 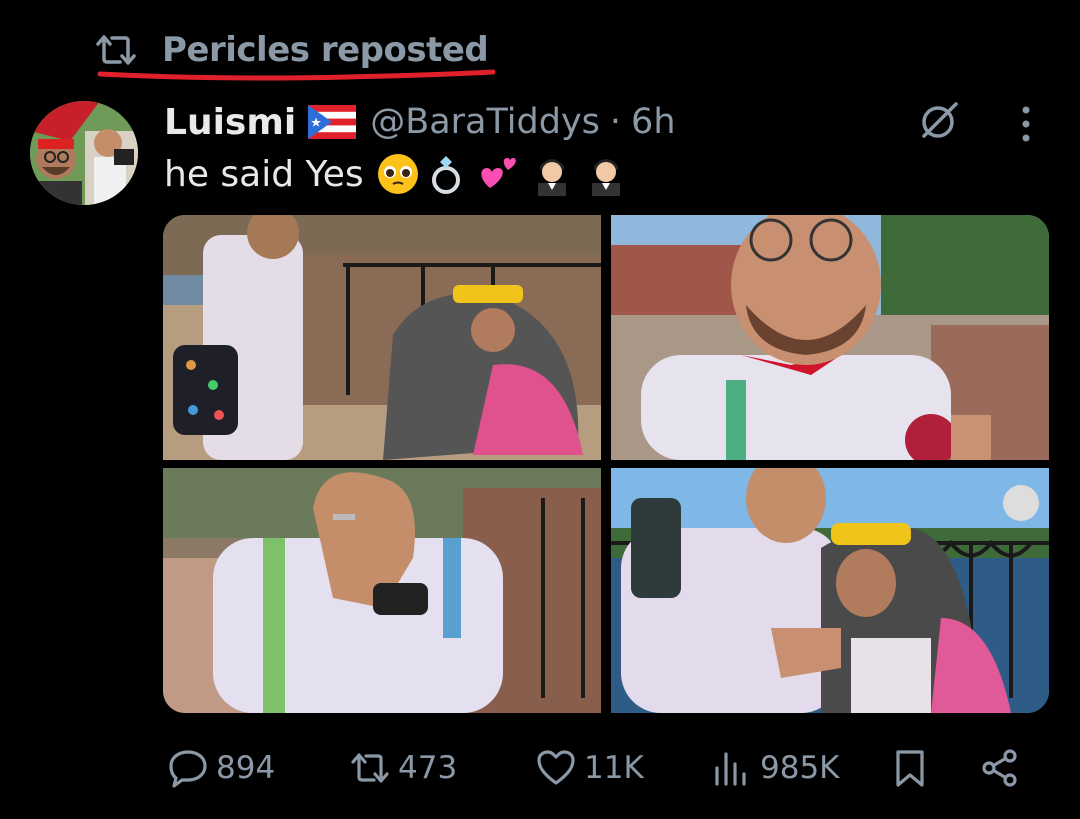 What do you see at coordinates (1026, 124) in the screenshot?
I see `more-options-icon` at bounding box center [1026, 124].